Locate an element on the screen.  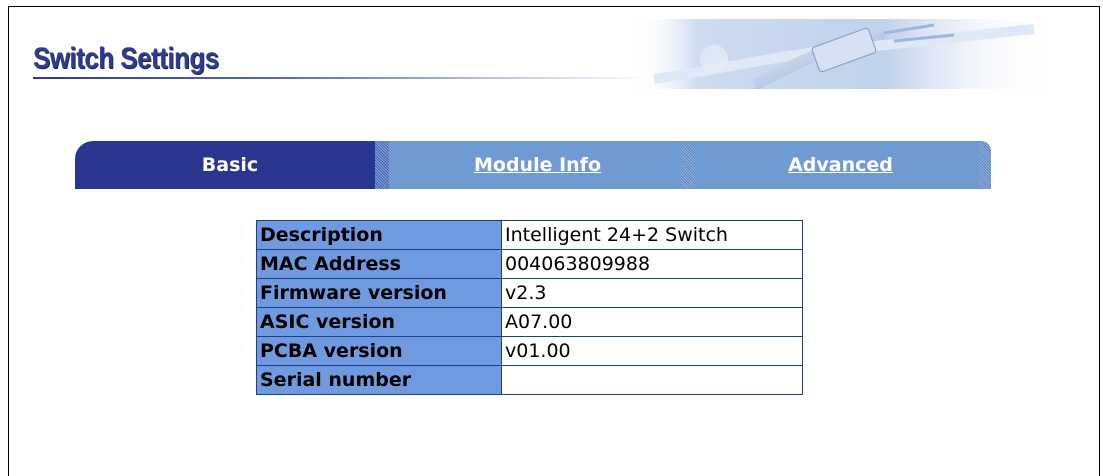
network-cable-banner-image is located at coordinates (844, 54).